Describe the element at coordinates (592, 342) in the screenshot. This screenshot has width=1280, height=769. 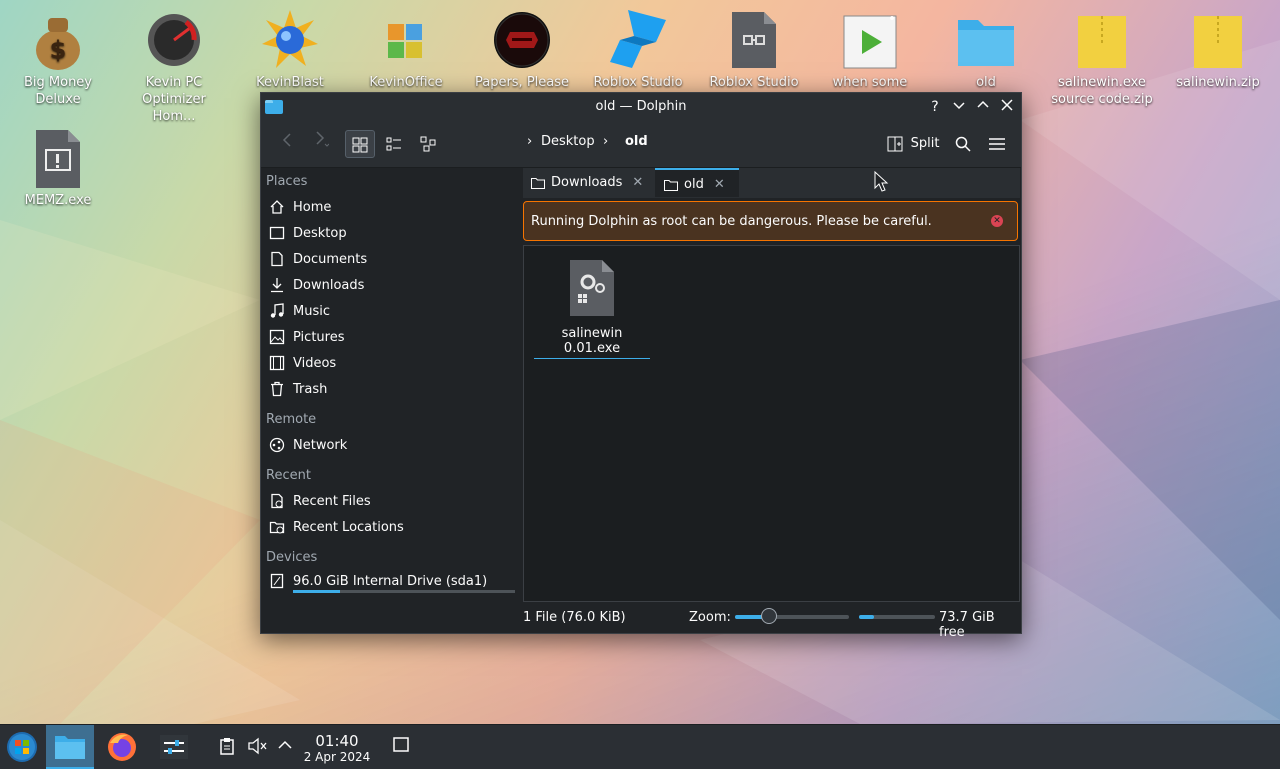
I see `file-name: salinewin 0.01.exe` at that location.